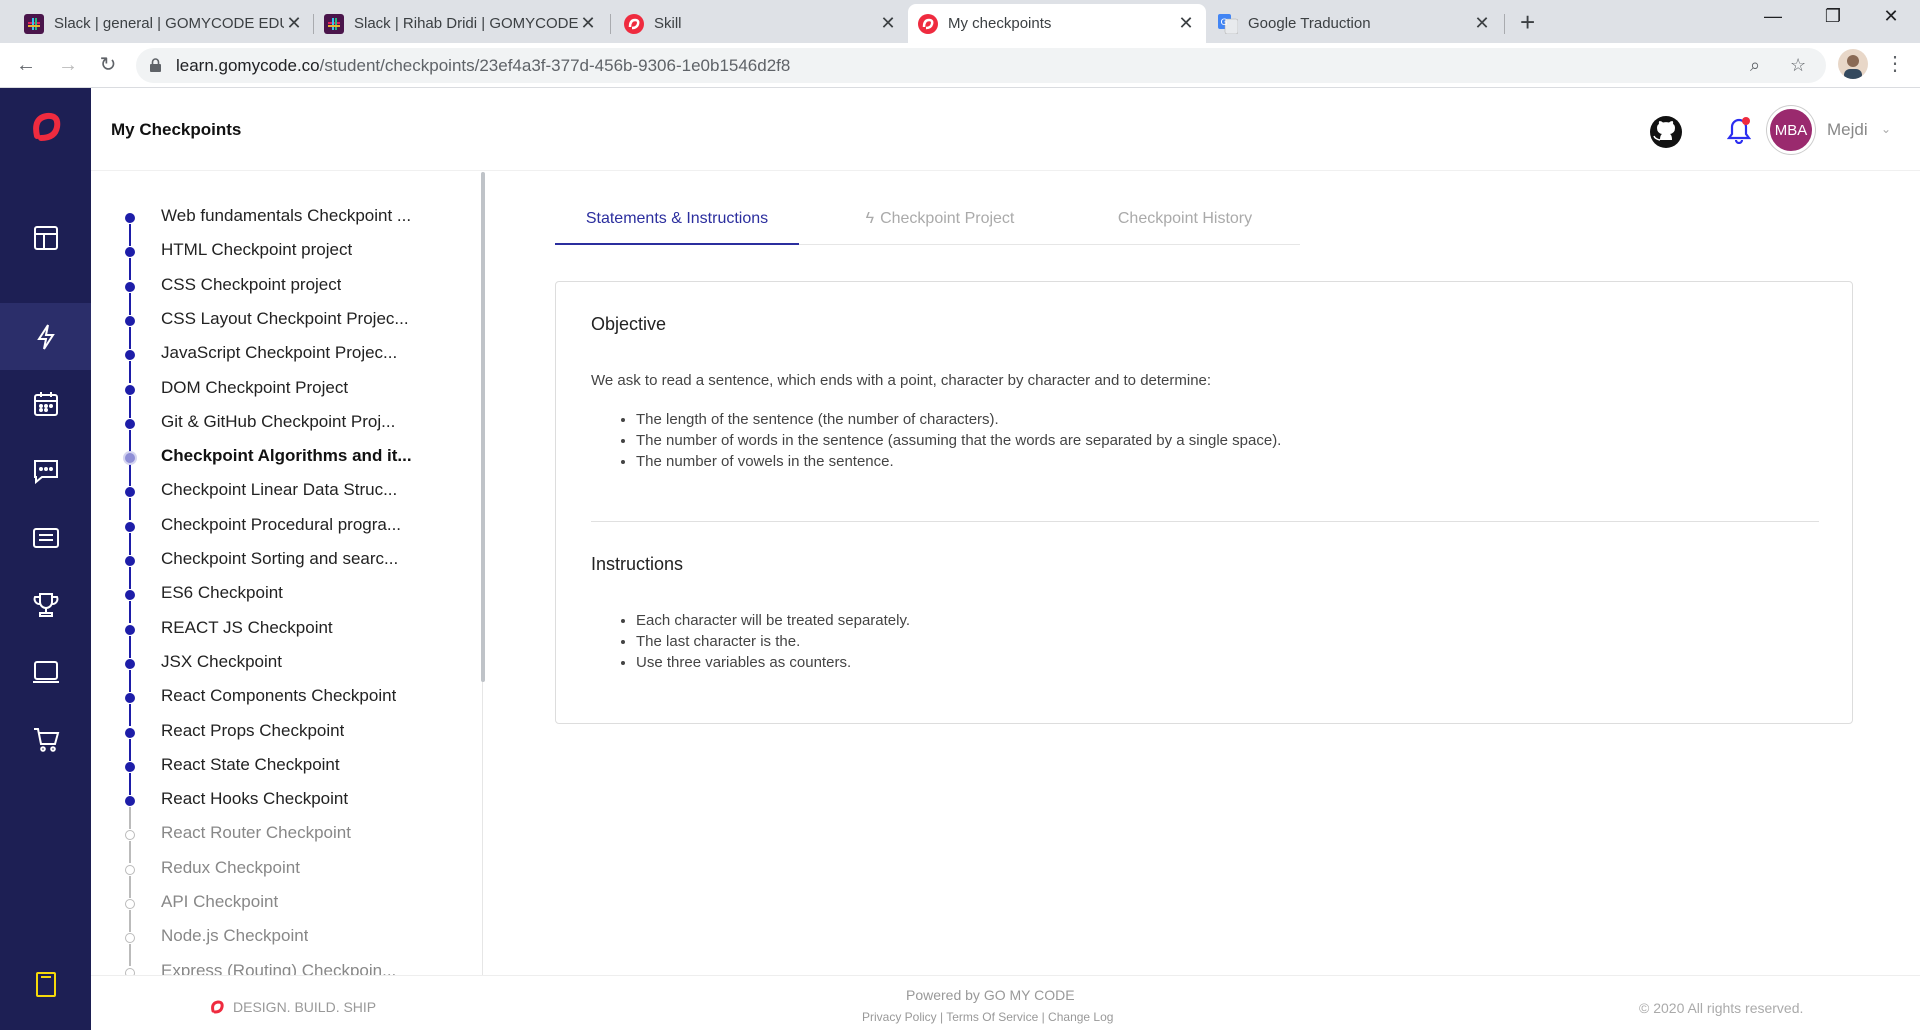 The width and height of the screenshot is (1920, 1030). What do you see at coordinates (1886, 129) in the screenshot?
I see `chevron-down-icon: ⌄` at bounding box center [1886, 129].